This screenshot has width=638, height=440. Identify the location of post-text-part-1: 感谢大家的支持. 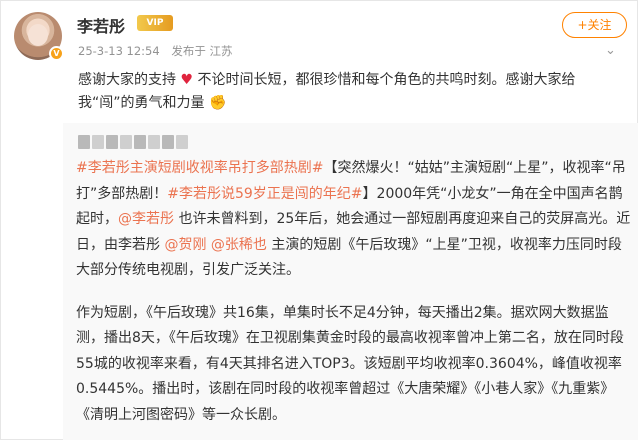
(127, 80).